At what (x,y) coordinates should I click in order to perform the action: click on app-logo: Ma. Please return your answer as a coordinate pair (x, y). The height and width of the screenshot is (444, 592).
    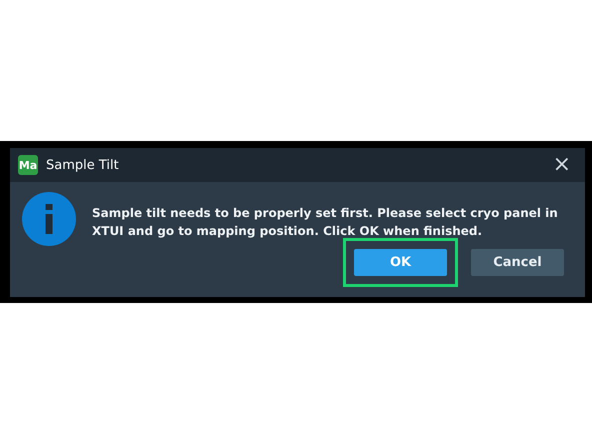
    Looking at the image, I should click on (28, 165).